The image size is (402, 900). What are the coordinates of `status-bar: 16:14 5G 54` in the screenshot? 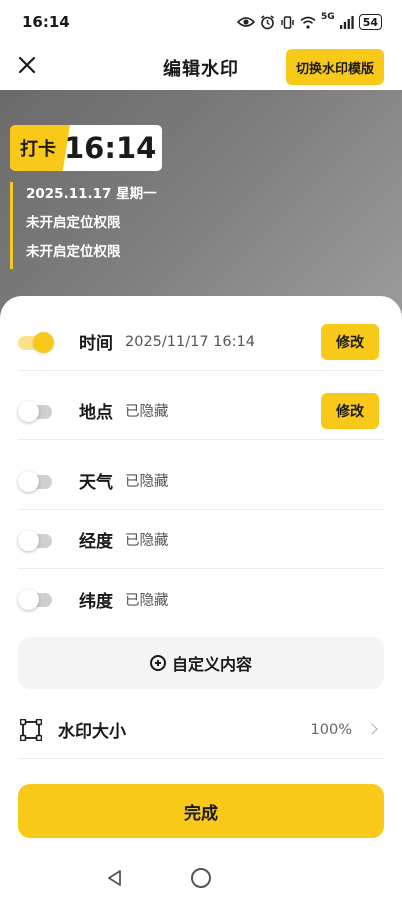 It's located at (201, 22).